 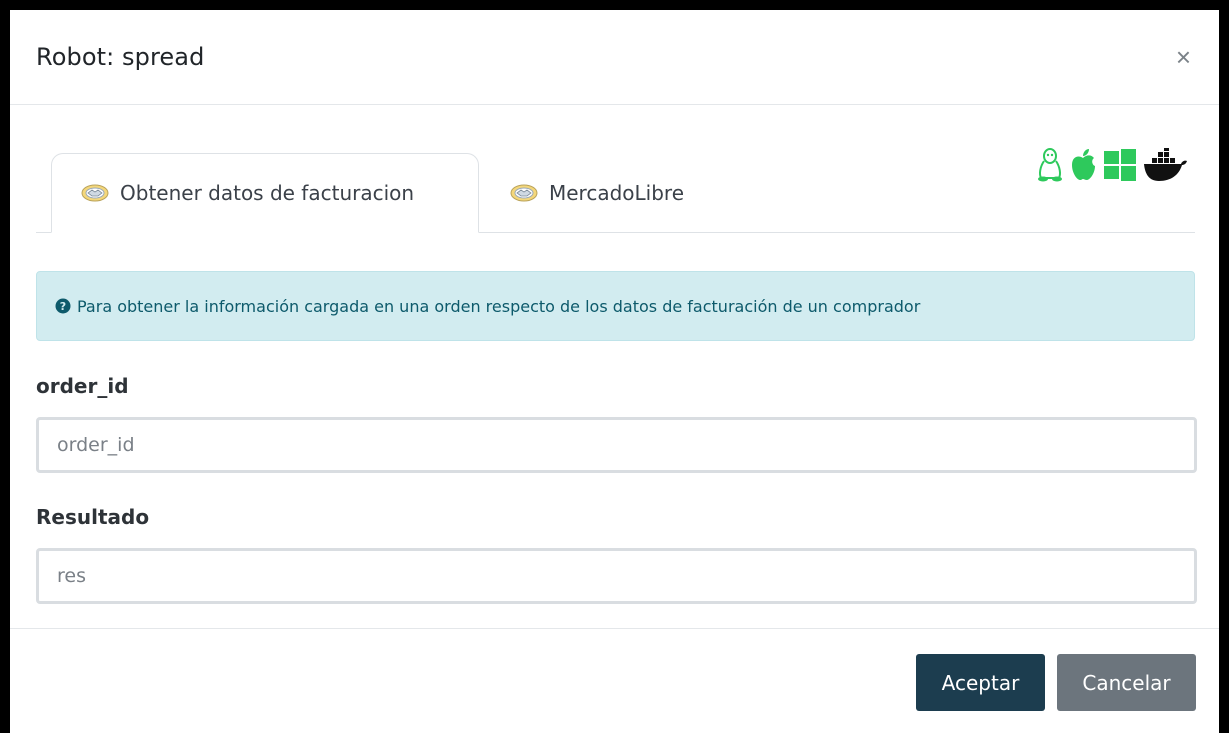 I want to click on close-button: ×, so click(x=1183, y=57).